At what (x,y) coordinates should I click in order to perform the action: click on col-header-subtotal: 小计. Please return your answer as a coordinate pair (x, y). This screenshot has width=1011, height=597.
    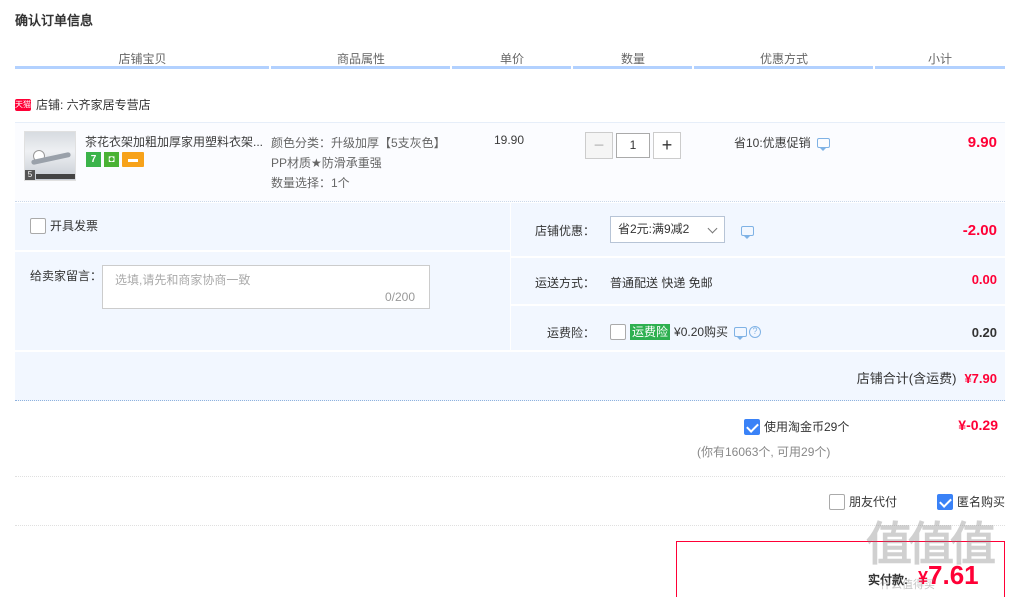
    Looking at the image, I should click on (939, 59).